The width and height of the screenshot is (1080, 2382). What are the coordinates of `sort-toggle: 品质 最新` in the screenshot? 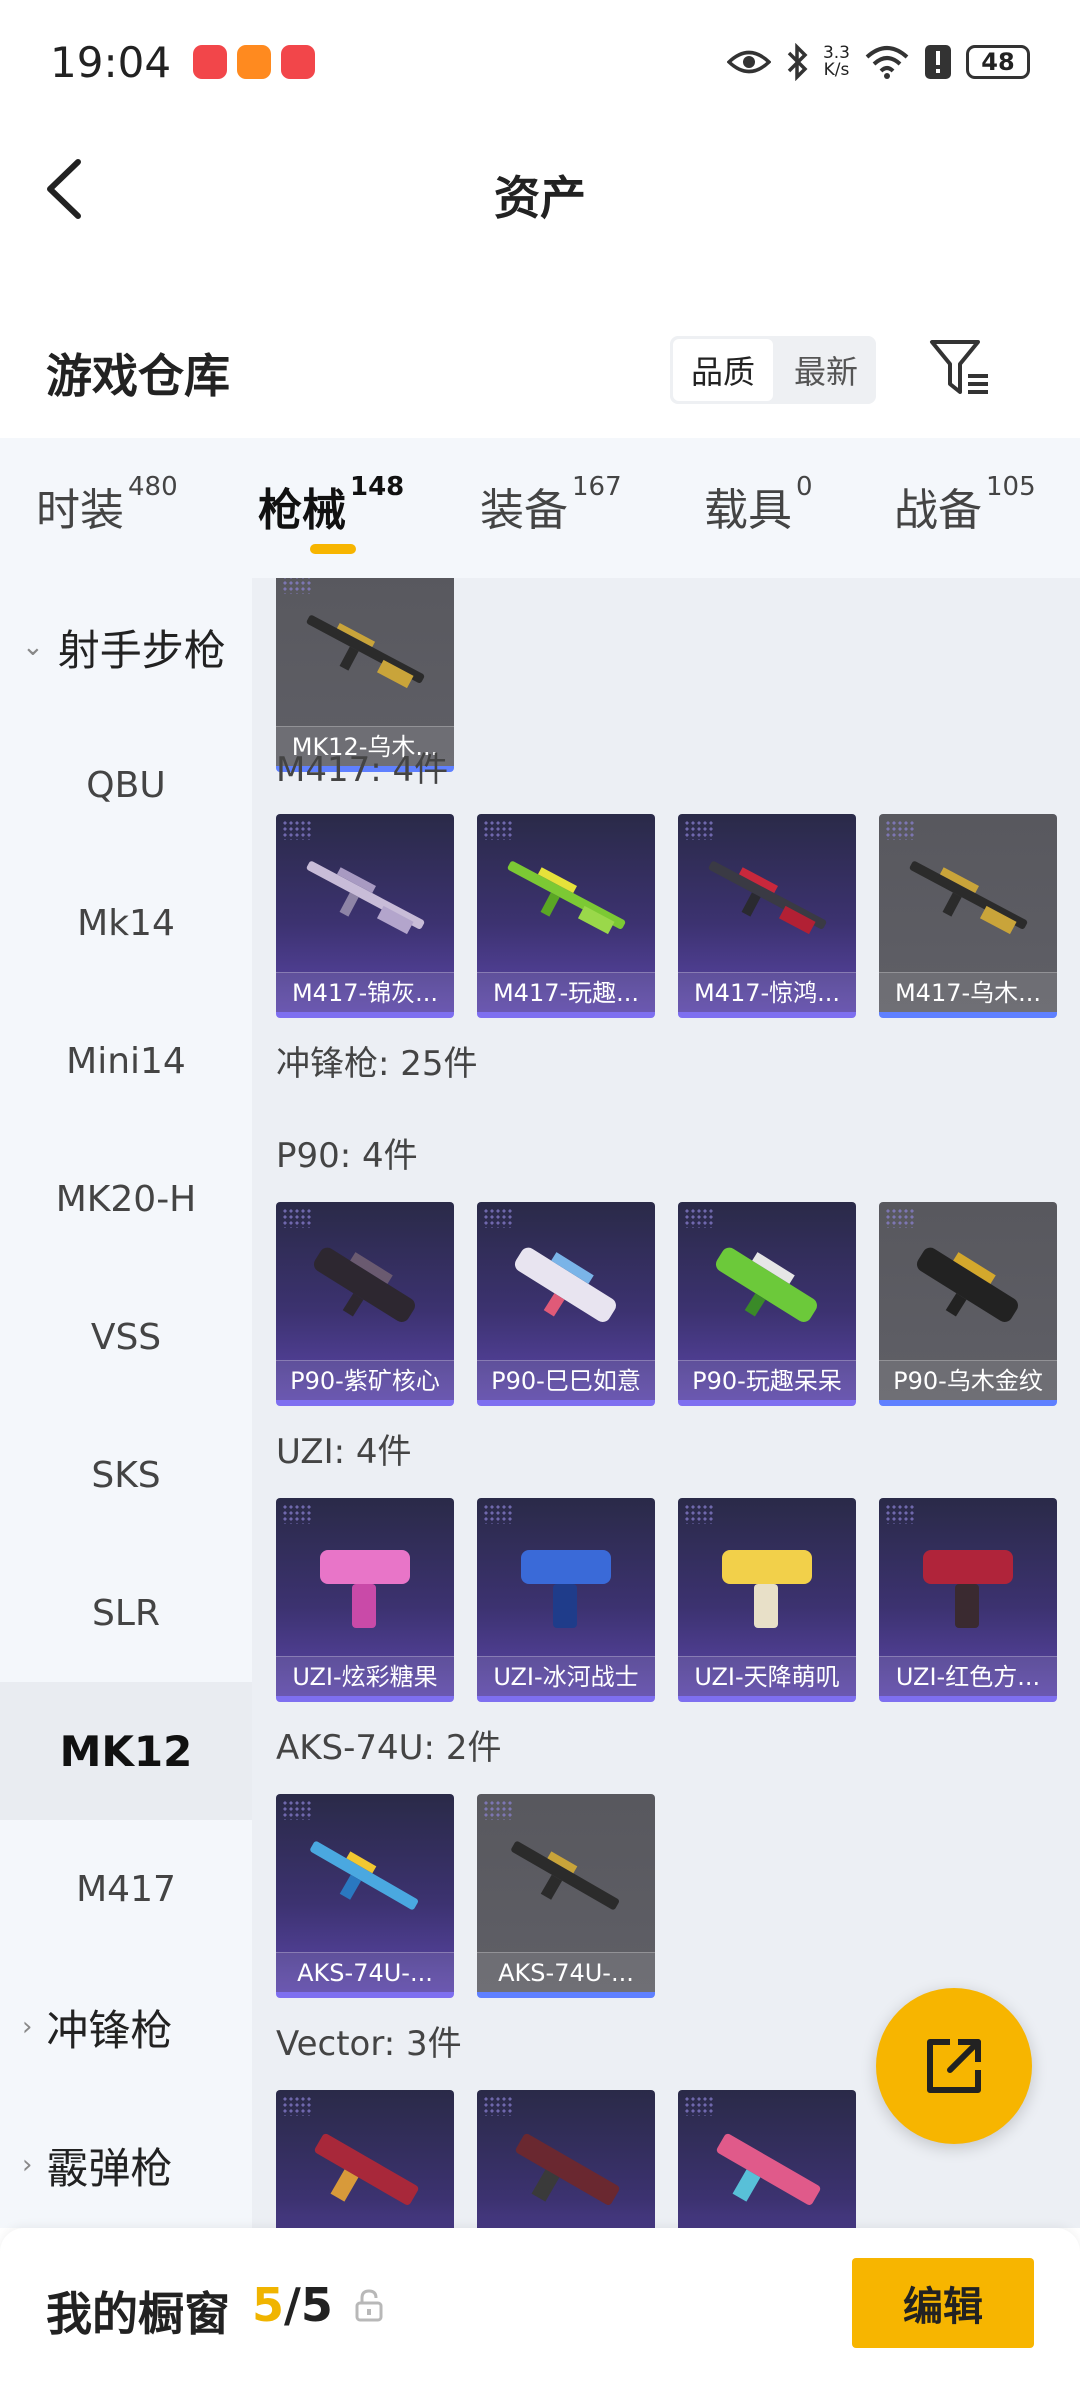 It's located at (773, 370).